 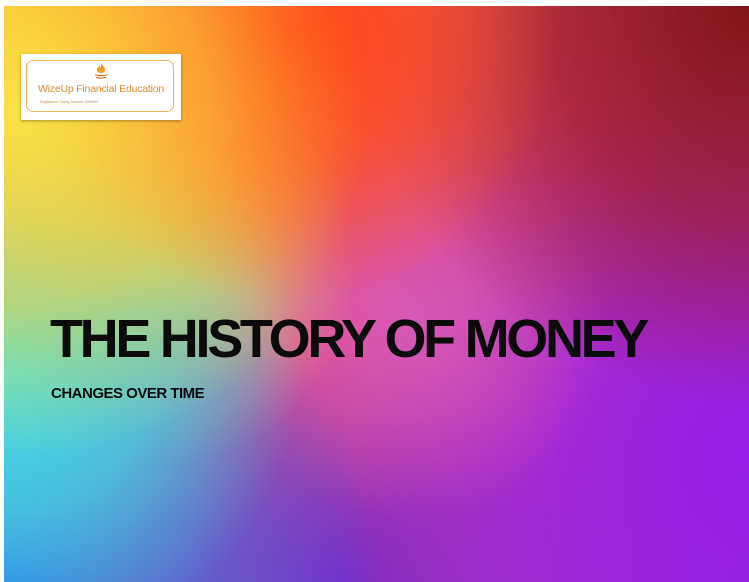 I want to click on slide-subtitle: CHANGES OVER TIME, so click(x=128, y=393).